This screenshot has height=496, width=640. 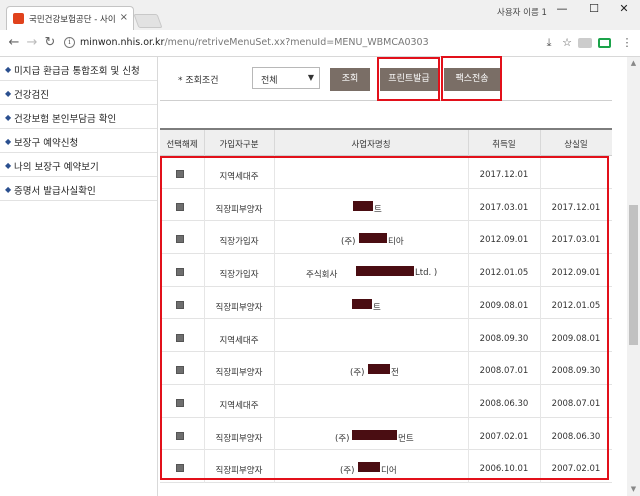 I want to click on sidebar-item-label: 건강검진, so click(x=31, y=95).